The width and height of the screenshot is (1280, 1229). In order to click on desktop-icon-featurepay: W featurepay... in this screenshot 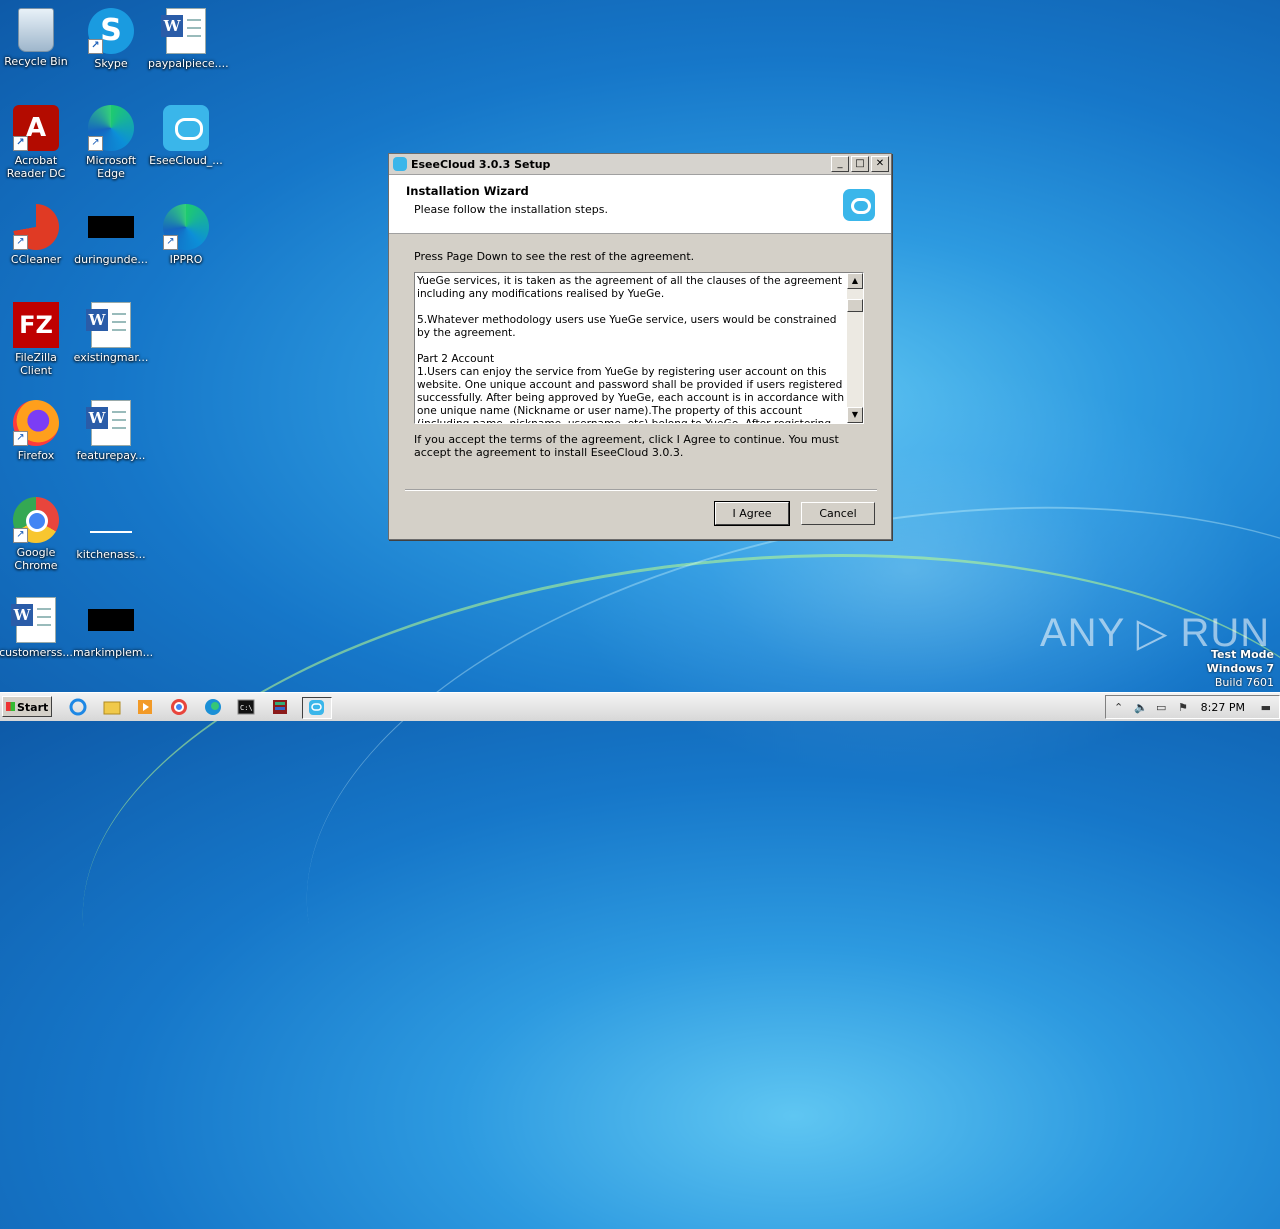, I will do `click(111, 431)`.